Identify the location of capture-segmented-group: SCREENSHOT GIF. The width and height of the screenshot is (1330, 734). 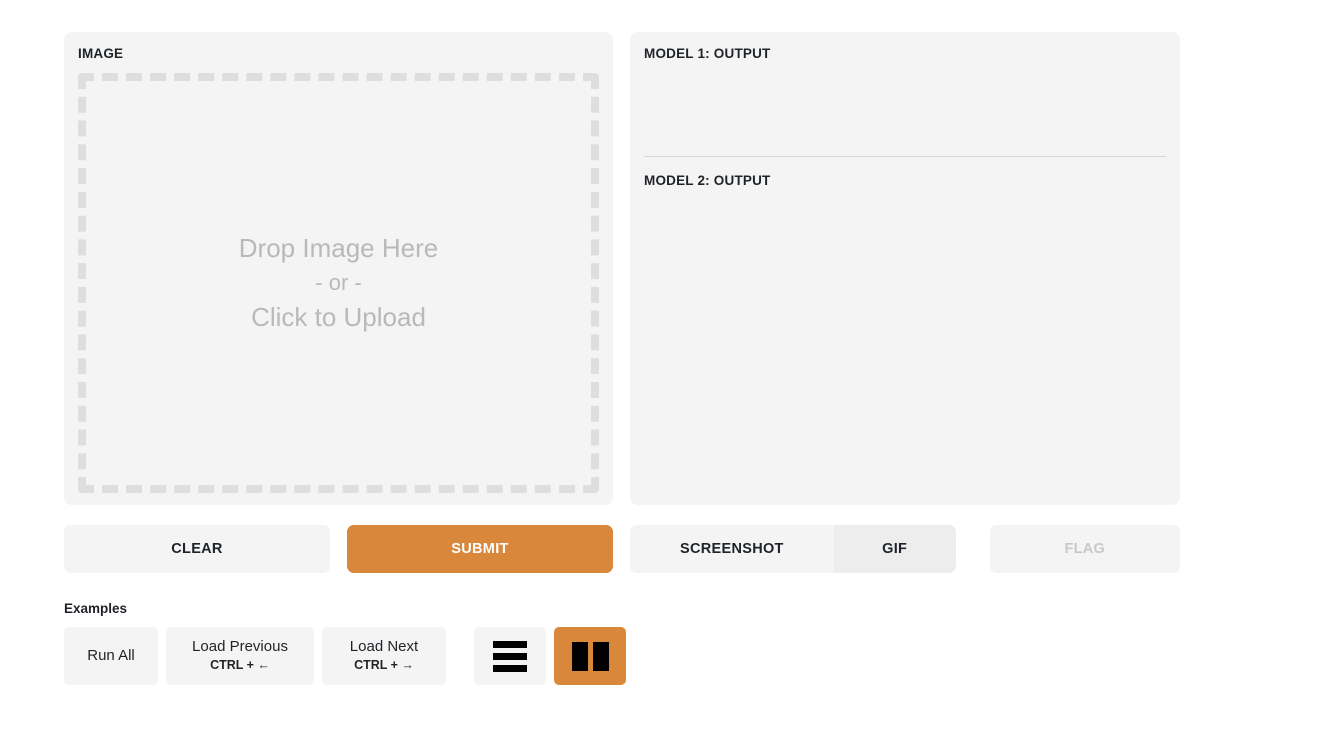
(793, 549).